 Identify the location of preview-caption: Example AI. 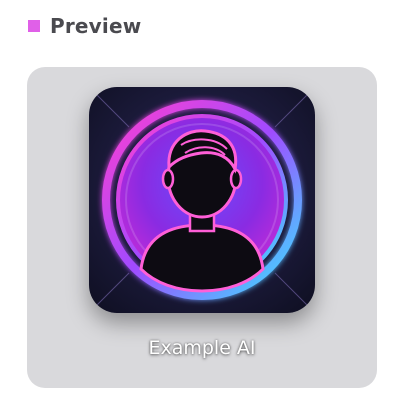
(202, 348).